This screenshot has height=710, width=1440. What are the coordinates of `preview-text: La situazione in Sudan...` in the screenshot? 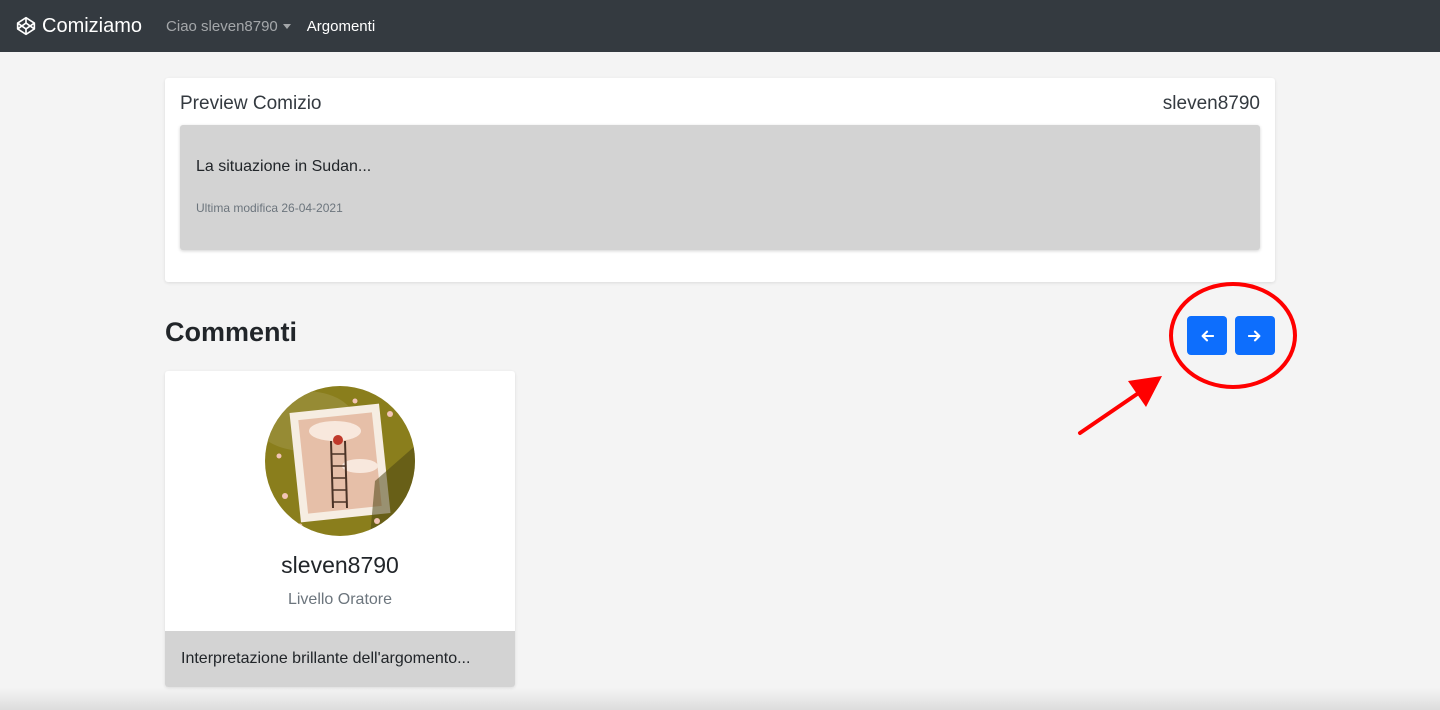 It's located at (284, 166).